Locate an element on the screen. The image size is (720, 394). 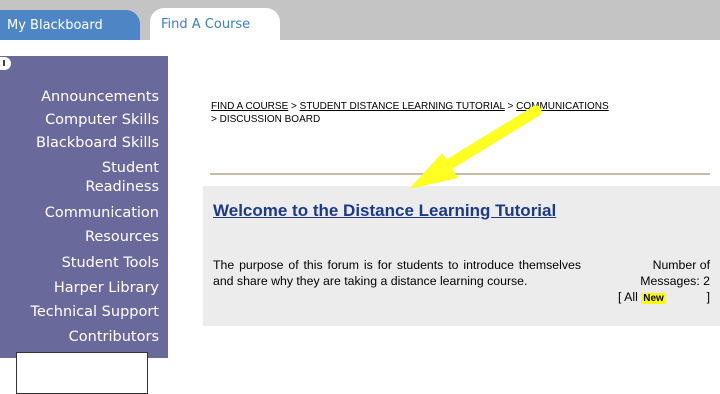
annotation-arrow-icon is located at coordinates (475, 147).